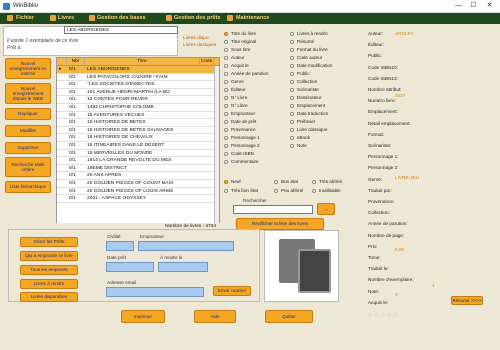 This screenshot has width=500, height=350. I want to click on date-pret-field, so click(130, 267).